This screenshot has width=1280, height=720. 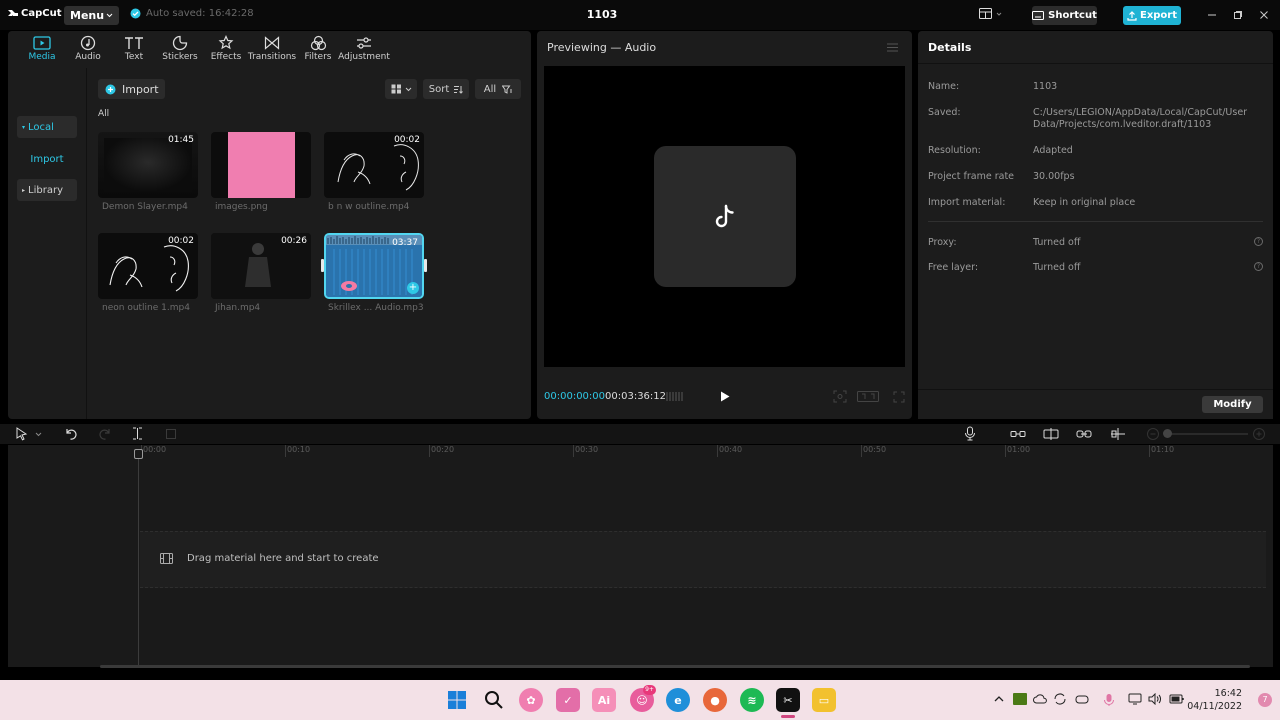 I want to click on sidebar-item-library: ▸ Library, so click(x=47, y=190).